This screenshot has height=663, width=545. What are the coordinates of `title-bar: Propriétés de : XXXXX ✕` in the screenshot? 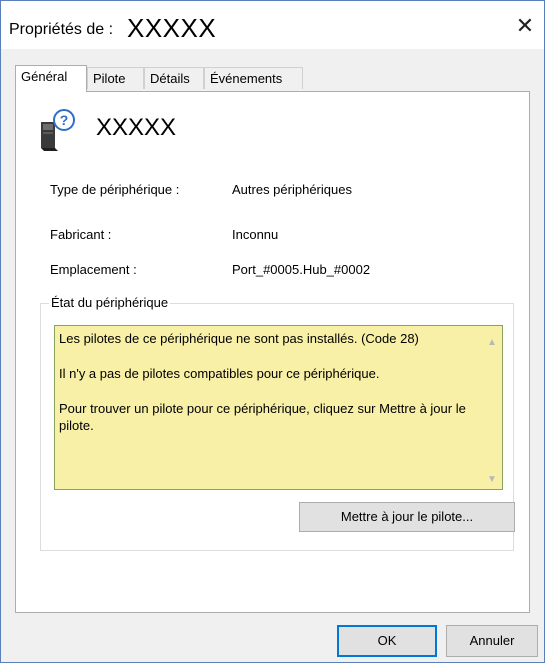 It's located at (272, 25).